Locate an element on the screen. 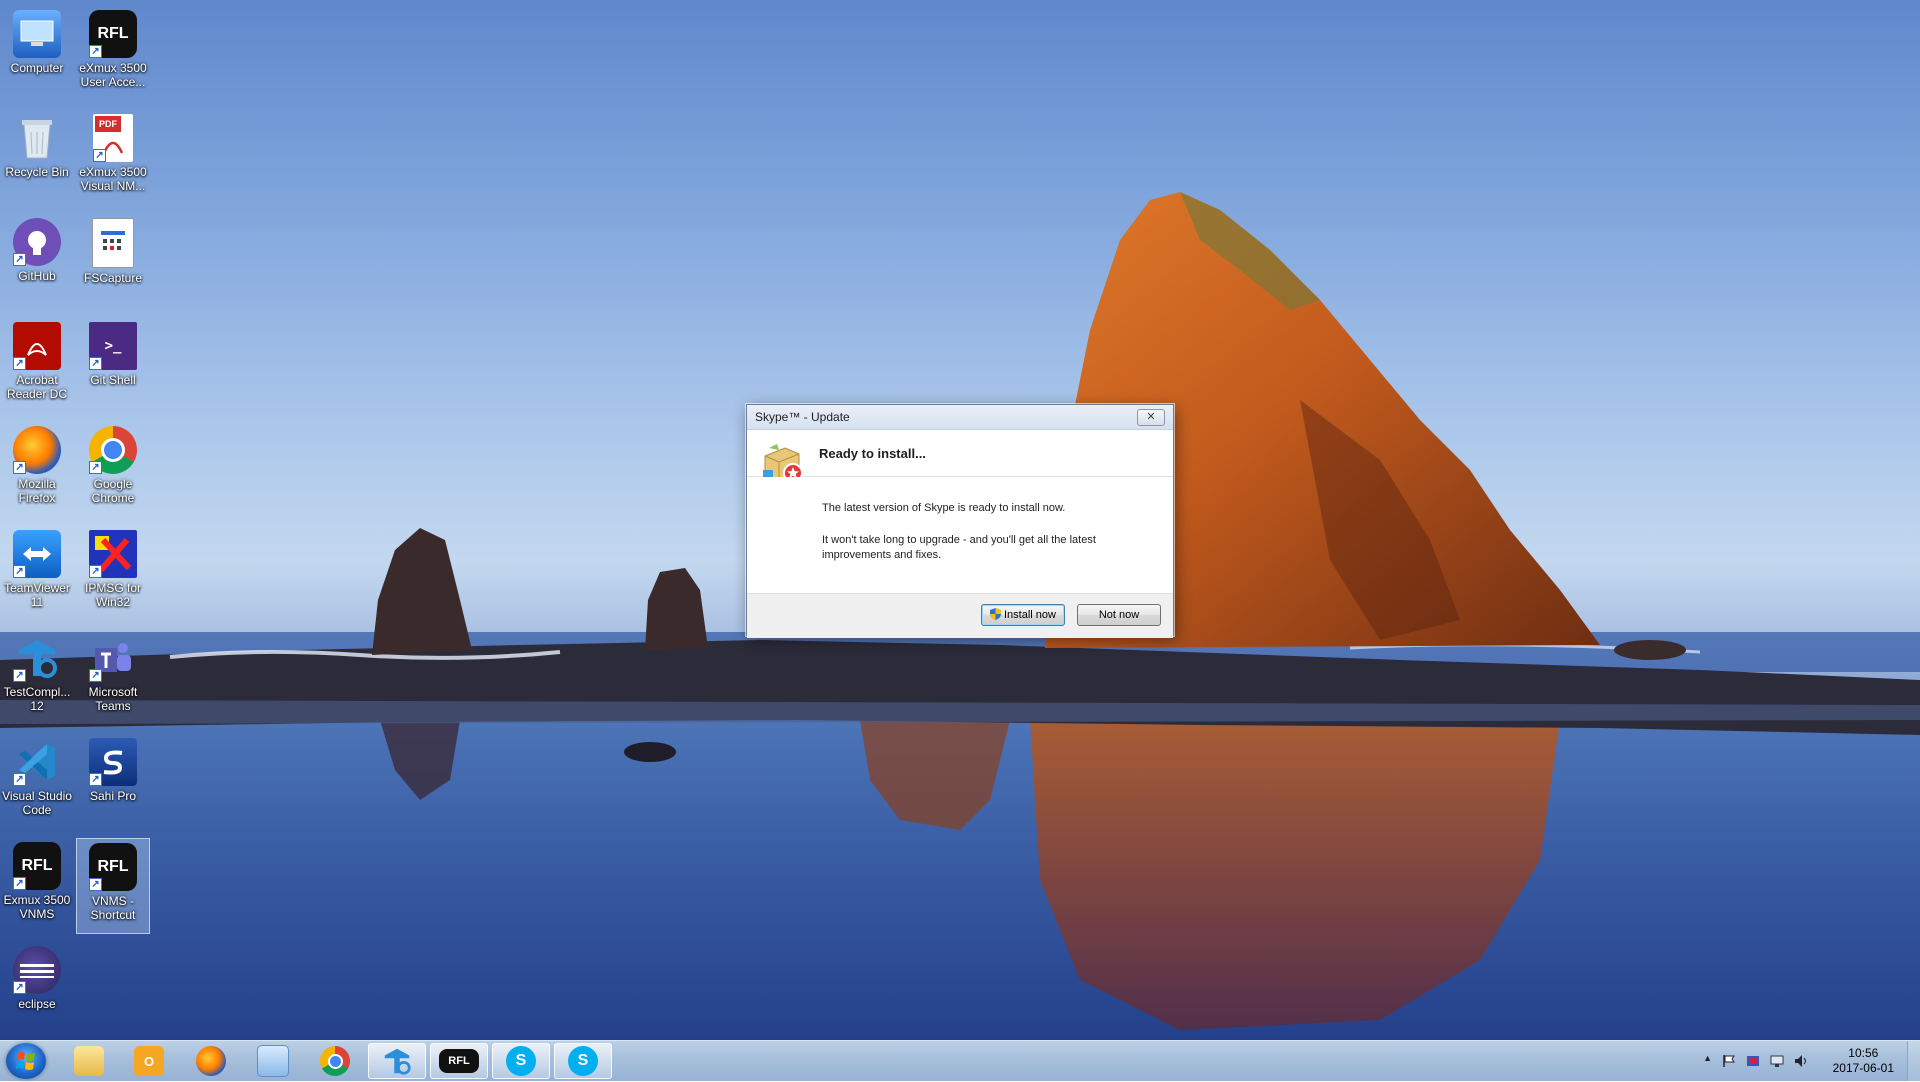 This screenshot has height=1082, width=1920. desktop-icon-microsoft-teams: ↗ Microsoft Teams is located at coordinates (113, 678).